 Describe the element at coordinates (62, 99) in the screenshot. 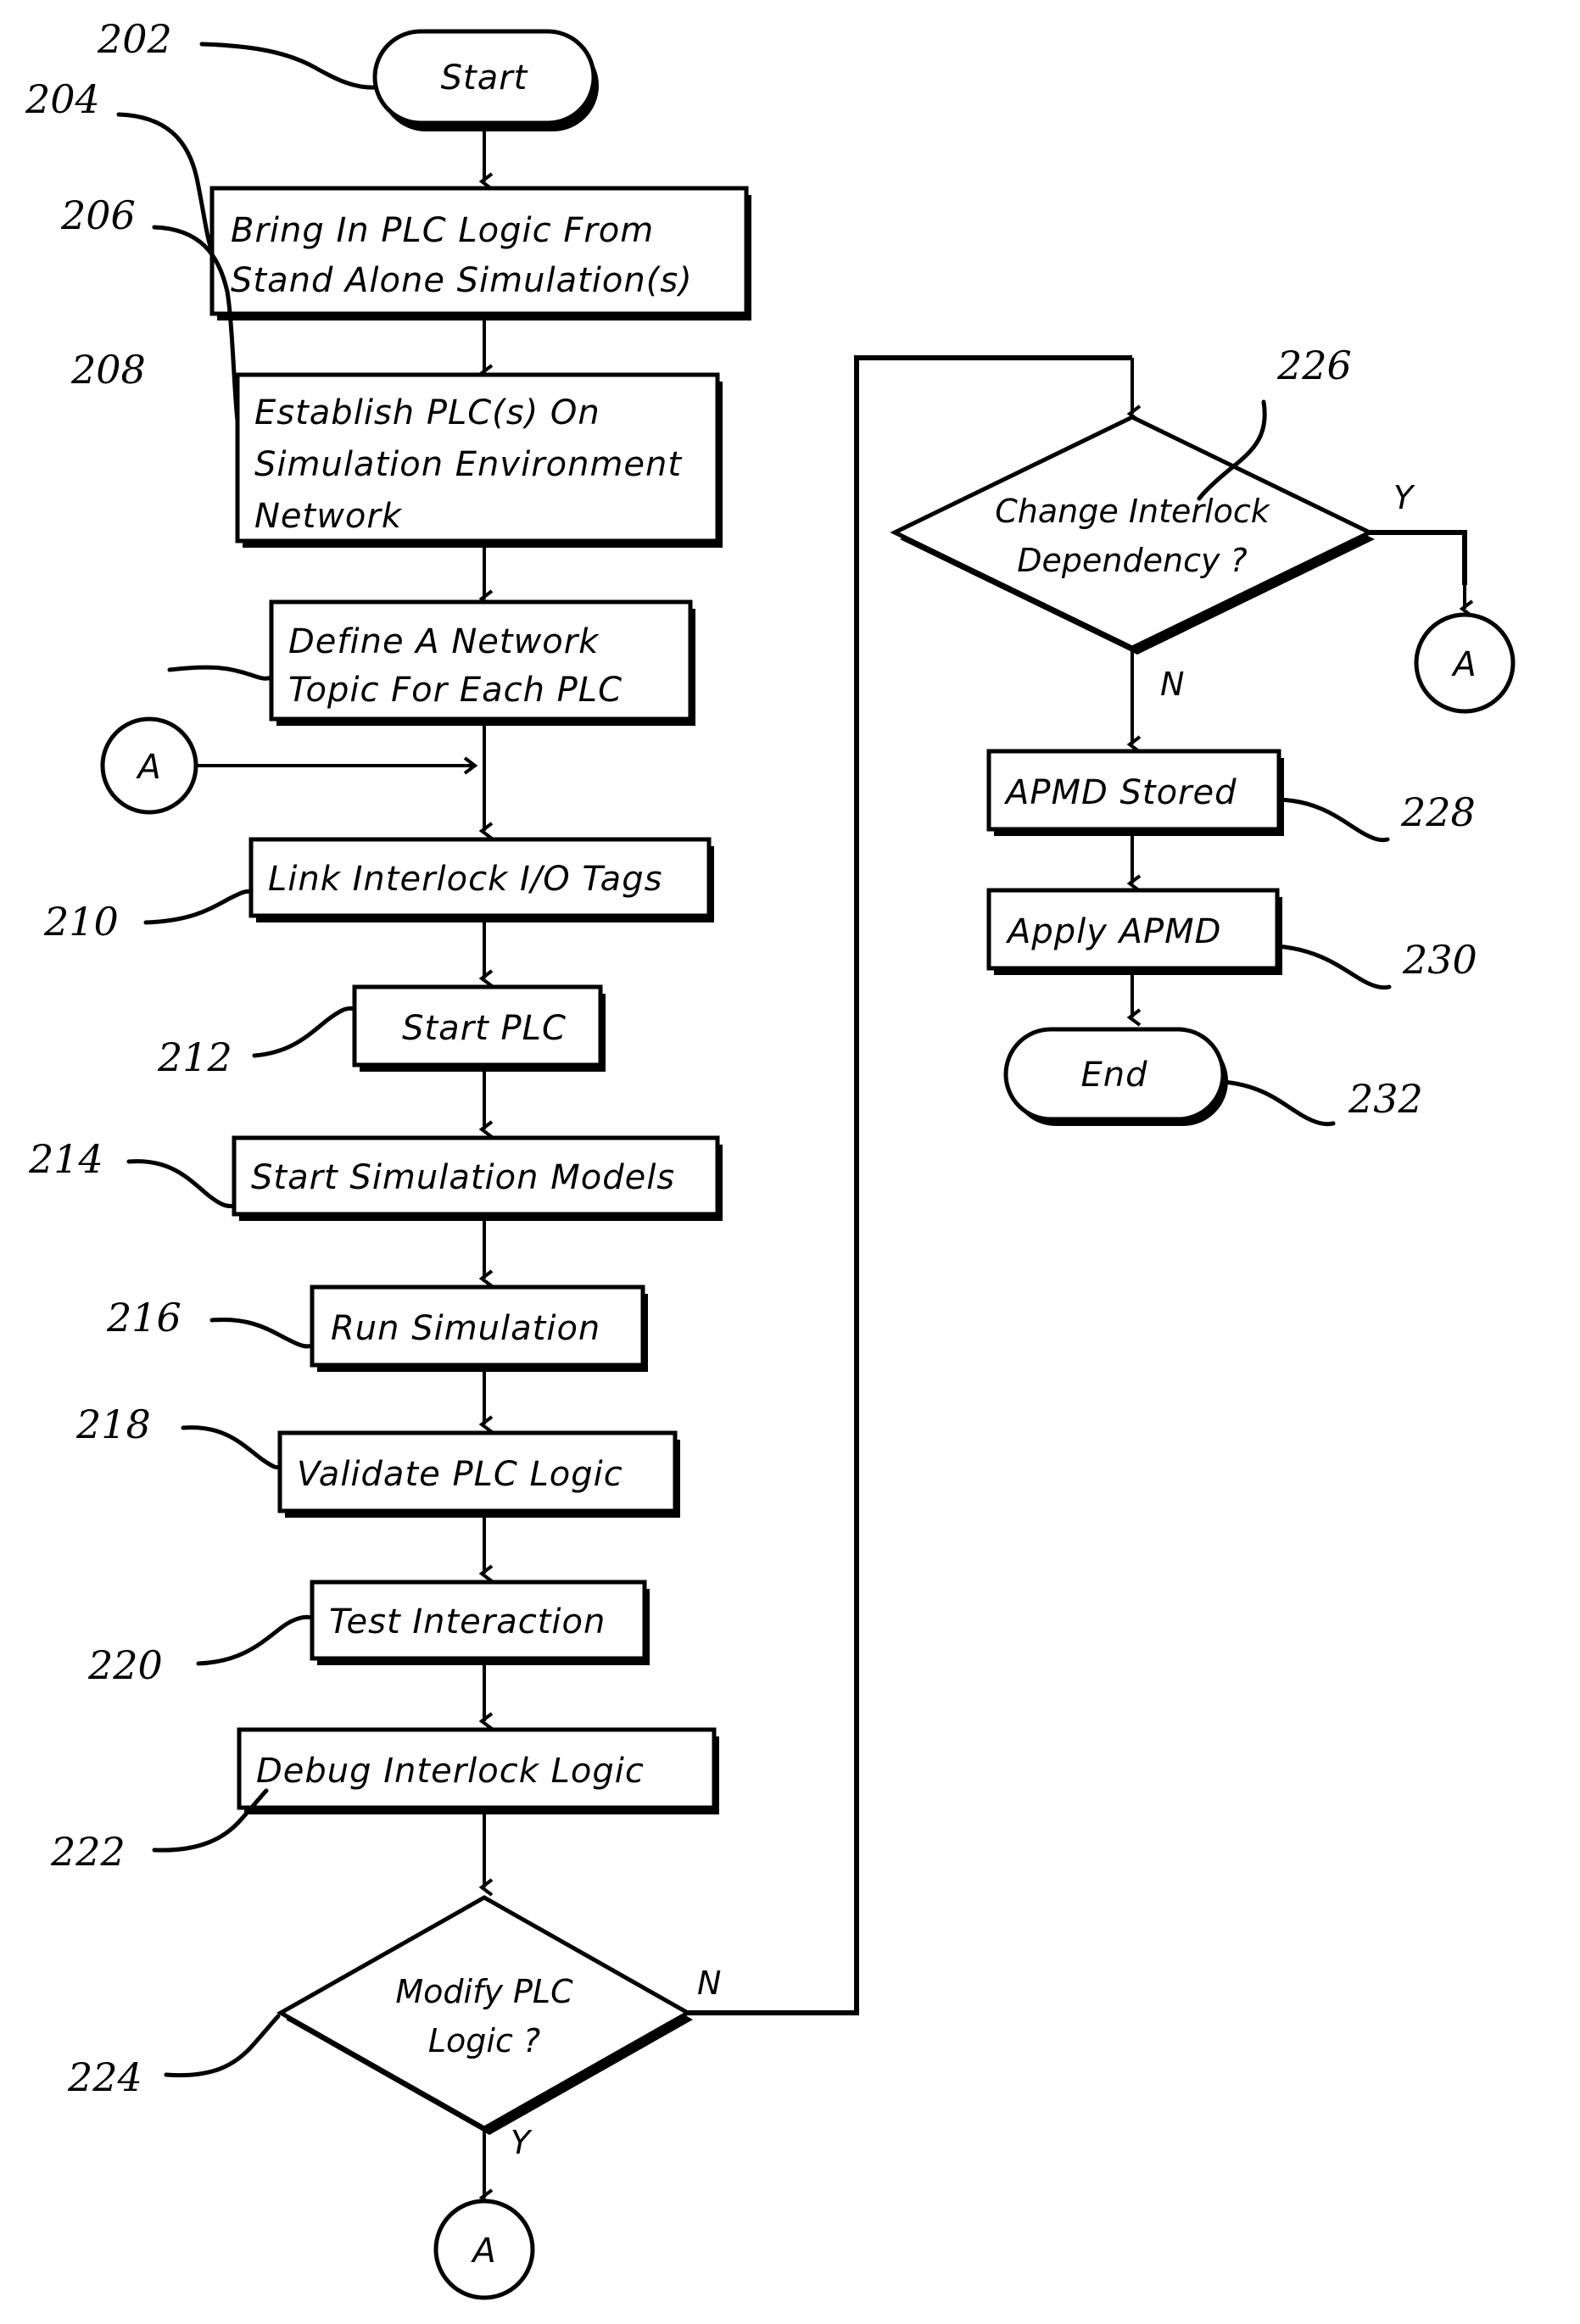

I see `ref-number-204: 204` at that location.